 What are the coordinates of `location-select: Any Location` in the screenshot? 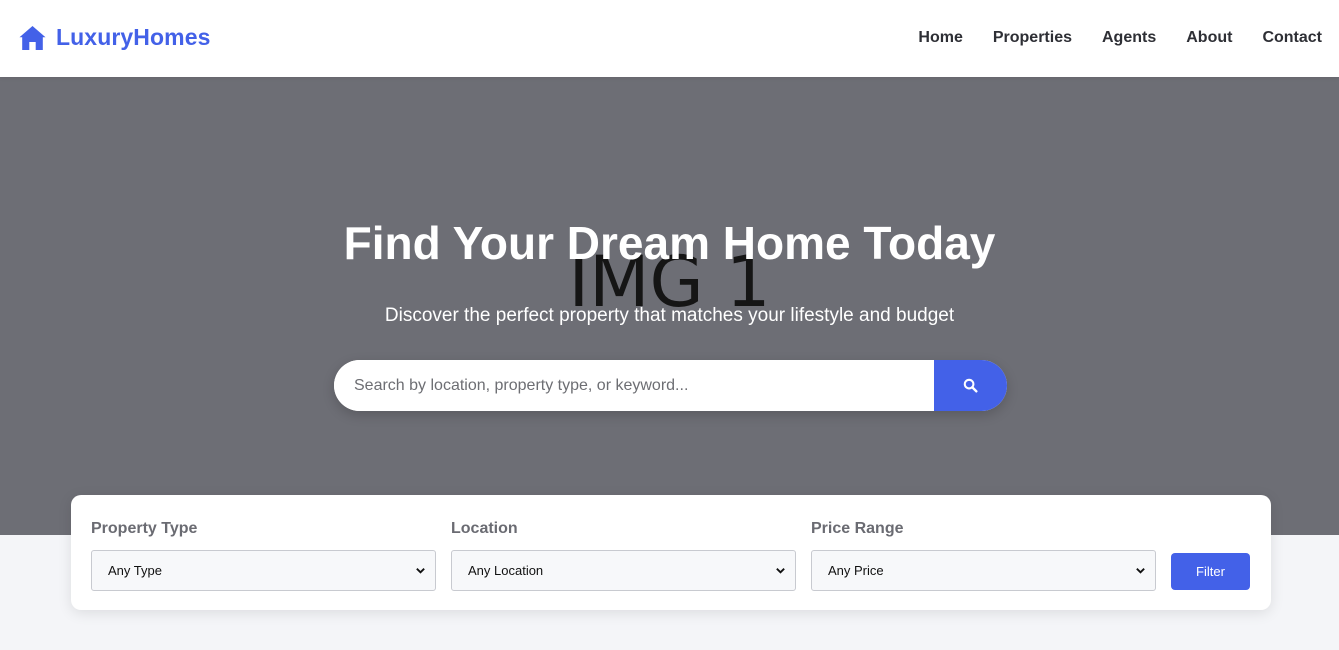 It's located at (623, 570).